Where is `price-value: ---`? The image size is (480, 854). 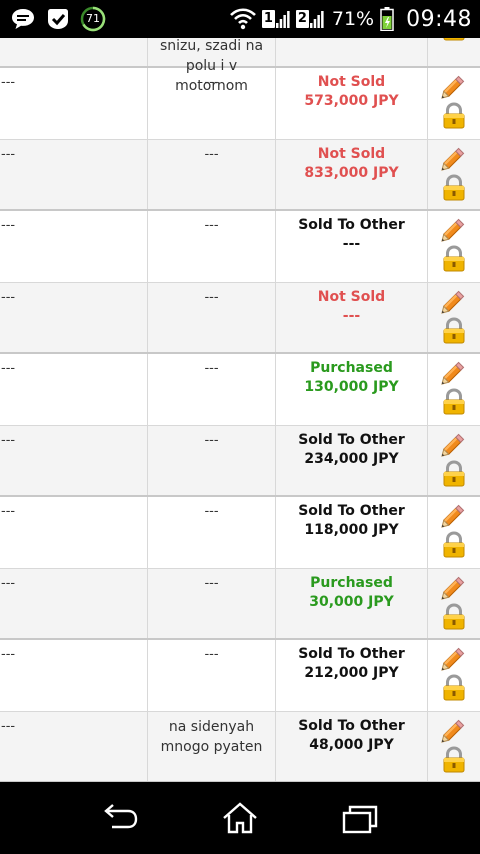 price-value: --- is located at coordinates (351, 244).